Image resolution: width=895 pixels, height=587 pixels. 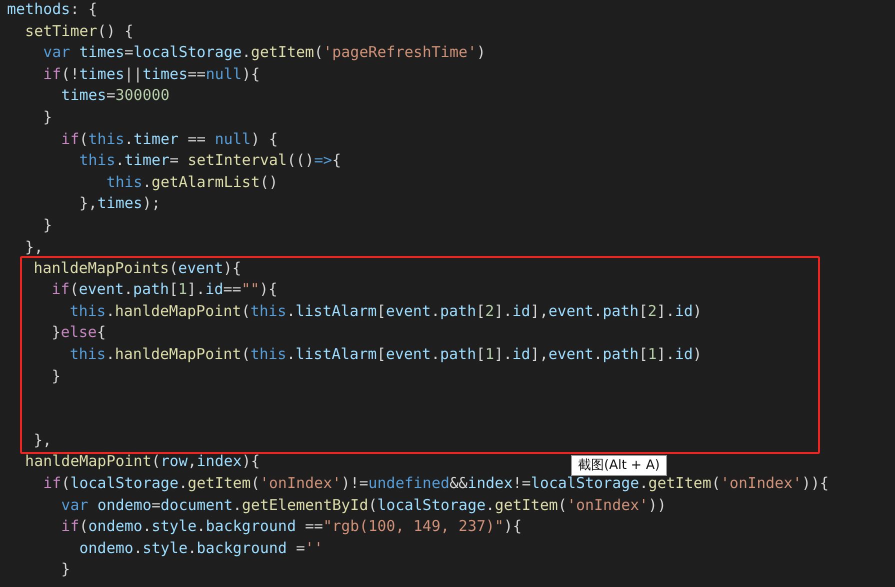 I want to click on code-line: hanldeMapPoint(row,index){, so click(x=142, y=461).